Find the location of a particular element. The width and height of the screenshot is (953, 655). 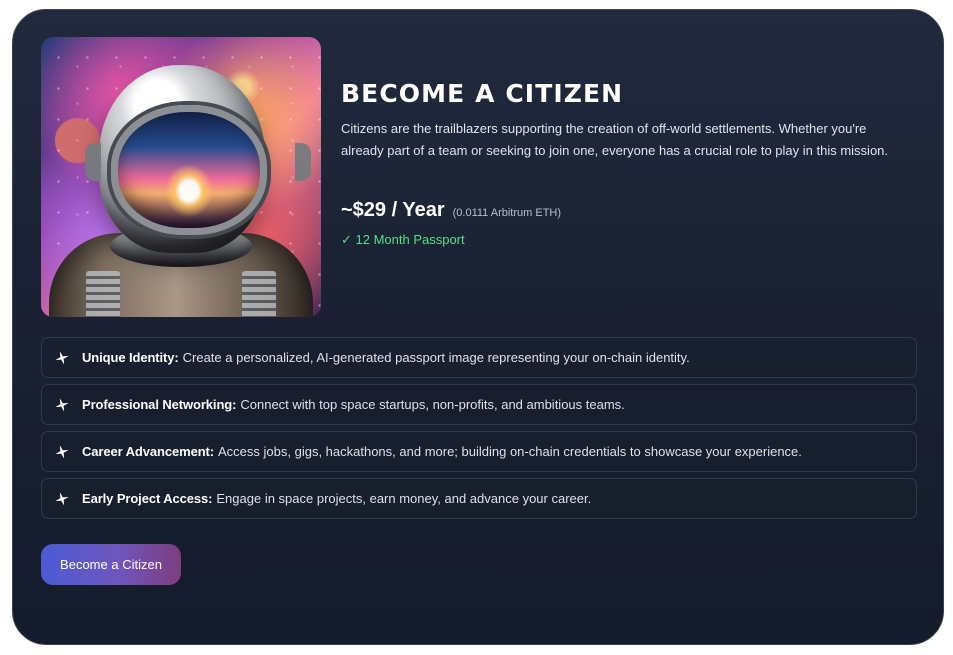

feature-title: Professional Networking: is located at coordinates (159, 404).